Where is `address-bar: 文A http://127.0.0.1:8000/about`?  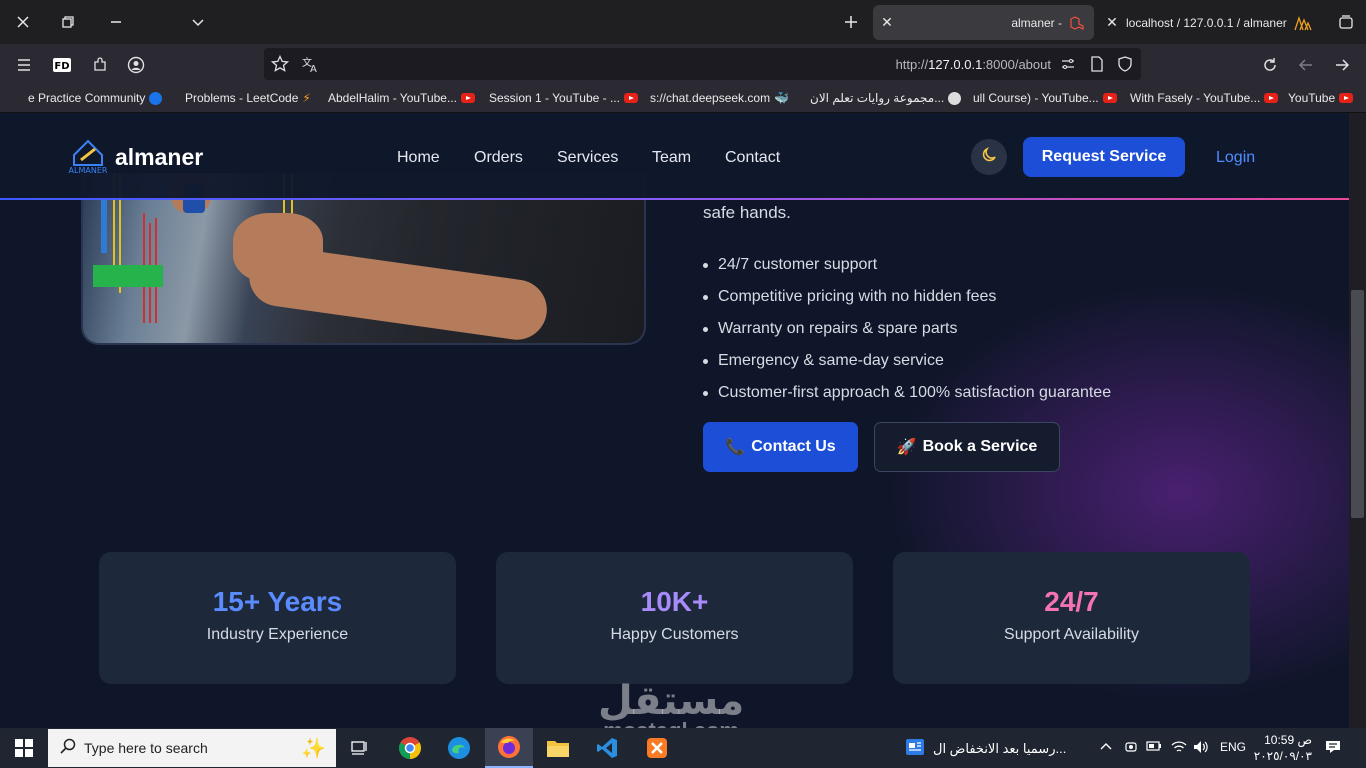 address-bar: 文A http://127.0.0.1:8000/about is located at coordinates (702, 64).